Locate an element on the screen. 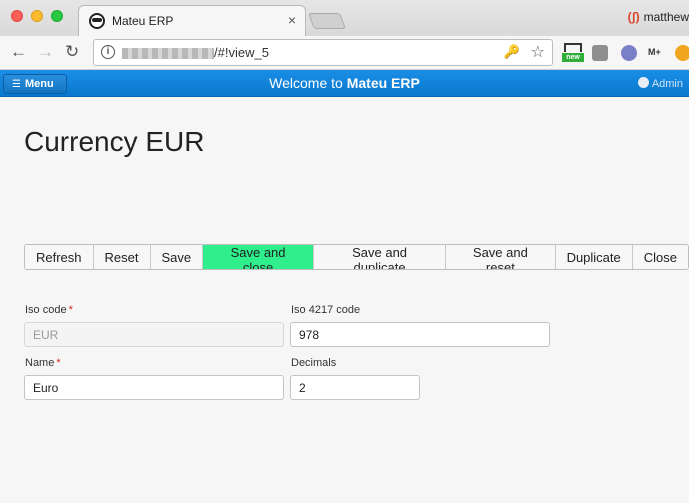 The width and height of the screenshot is (689, 503). browser-toolbar: ← → ↻ i /#!view_5 🔑 ☆ new M+ is located at coordinates (344, 53).